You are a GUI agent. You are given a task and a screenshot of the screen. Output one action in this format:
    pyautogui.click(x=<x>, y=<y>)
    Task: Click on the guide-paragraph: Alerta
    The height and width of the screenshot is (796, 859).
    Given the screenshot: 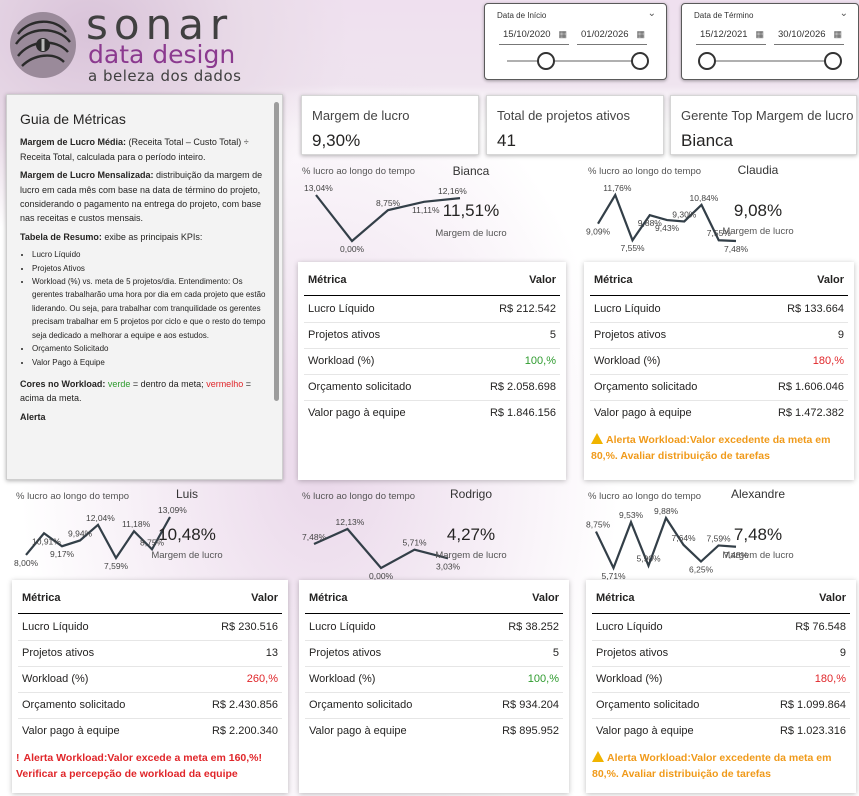 What is the action you would take?
    pyautogui.click(x=33, y=416)
    